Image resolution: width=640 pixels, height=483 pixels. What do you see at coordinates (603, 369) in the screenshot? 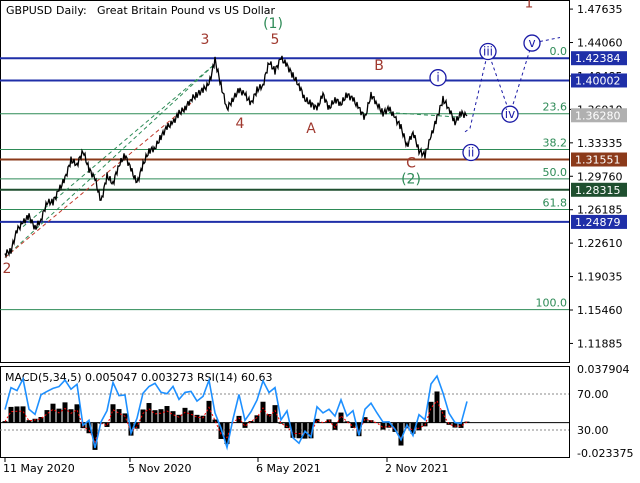
I see `indicator-axis-label: 0.037904` at bounding box center [603, 369].